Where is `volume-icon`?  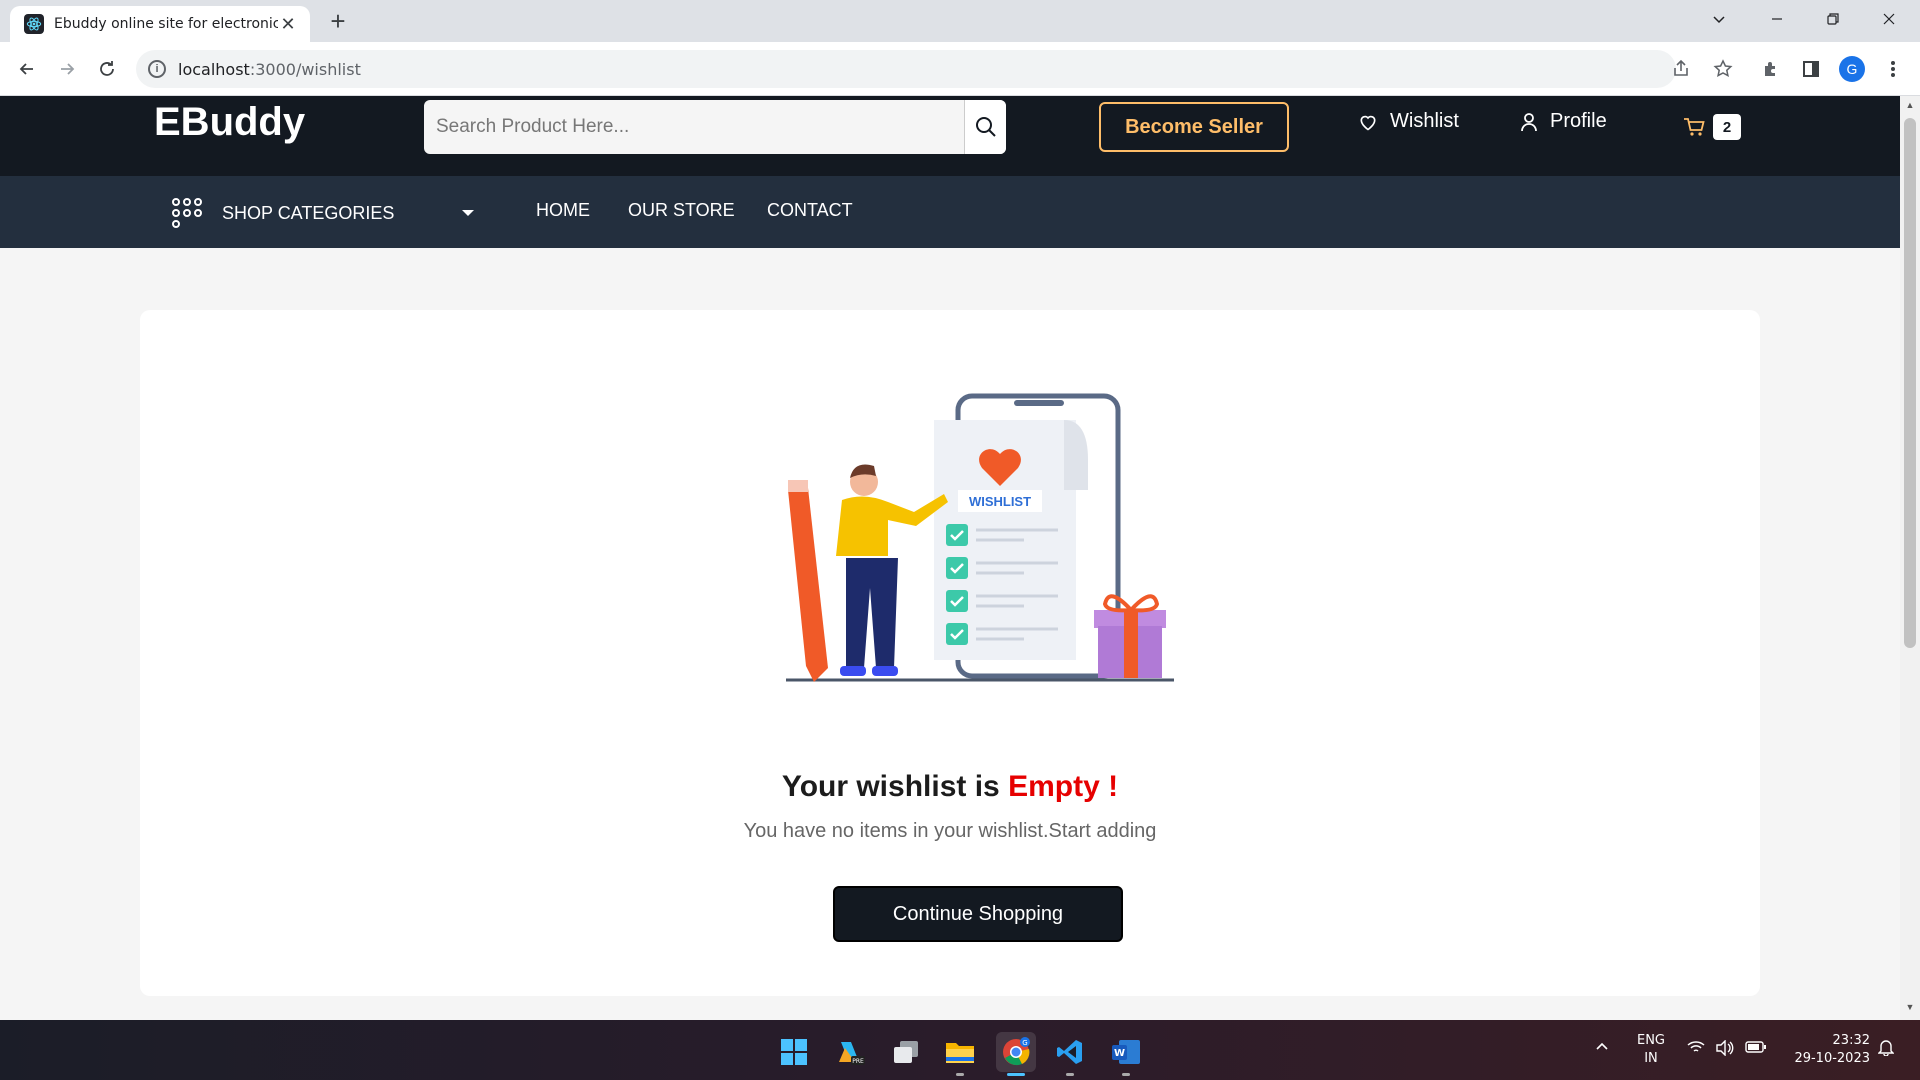 volume-icon is located at coordinates (1725, 1050).